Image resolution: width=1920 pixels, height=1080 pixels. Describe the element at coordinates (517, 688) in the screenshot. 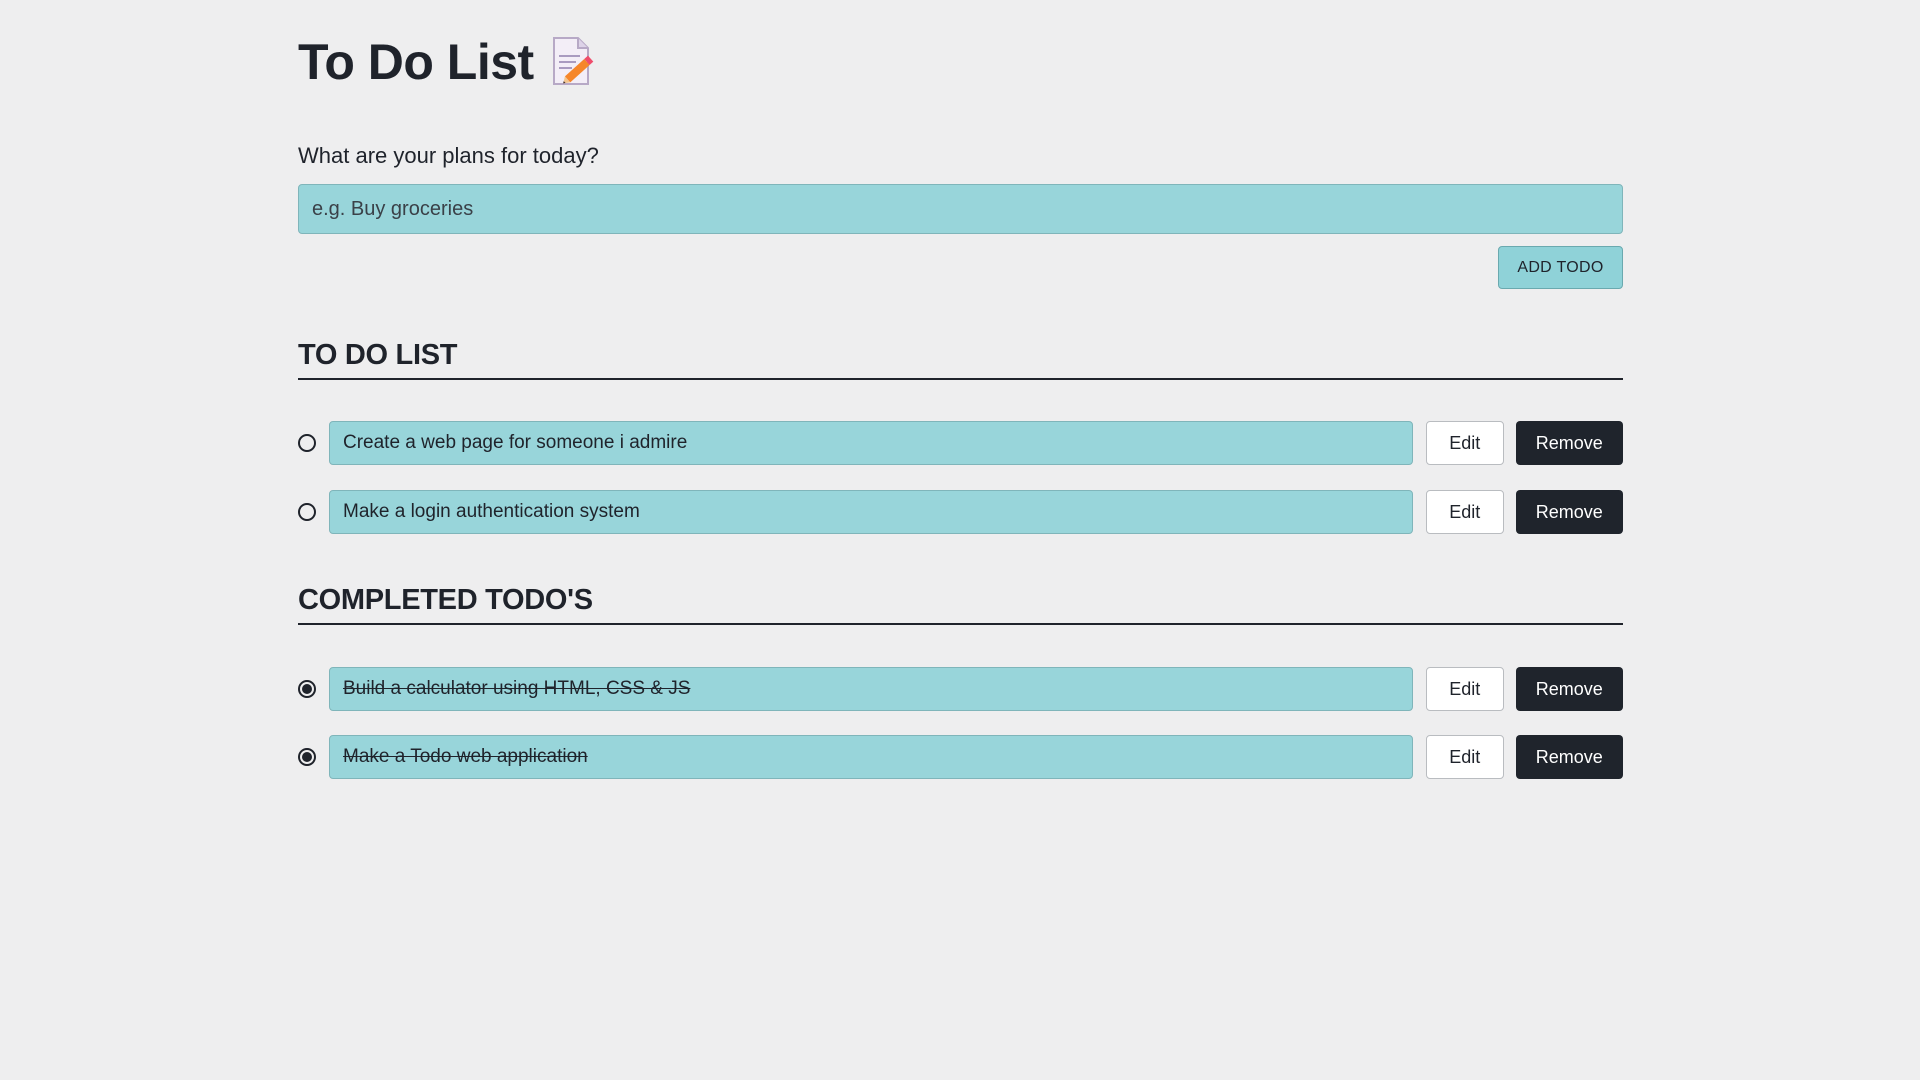

I see `completed-item-label: Build a calculator using HTML, CSS & JS` at that location.